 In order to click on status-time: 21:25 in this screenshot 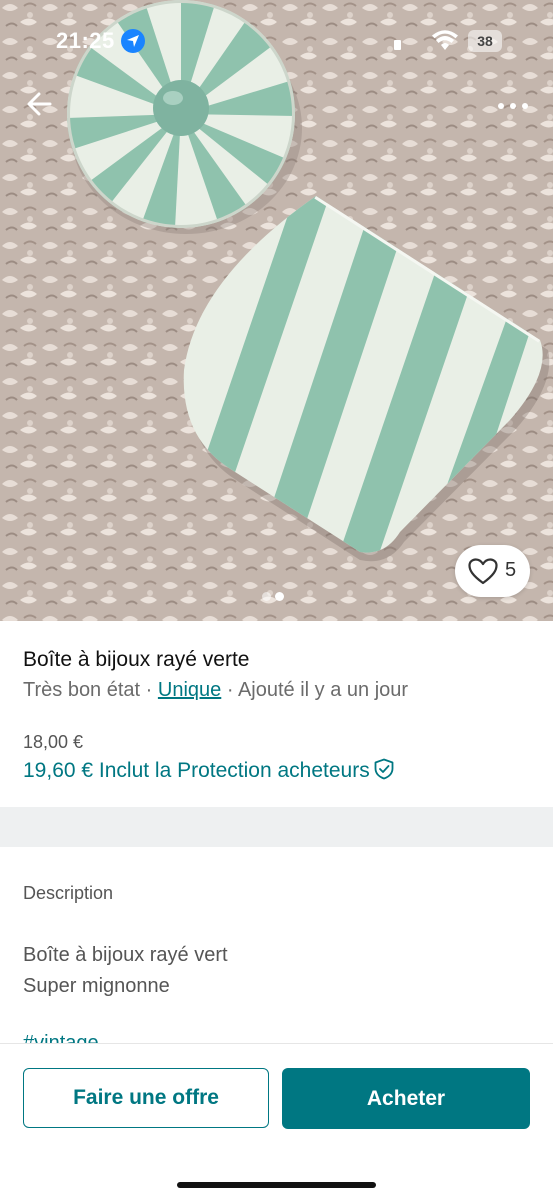, I will do `click(85, 40)`.